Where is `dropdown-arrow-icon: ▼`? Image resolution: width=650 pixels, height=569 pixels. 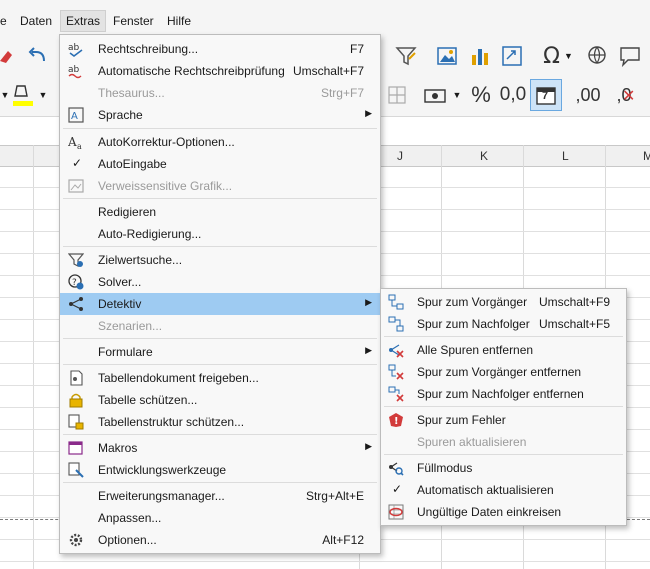
dropdown-arrow-icon: ▼ is located at coordinates (5, 95).